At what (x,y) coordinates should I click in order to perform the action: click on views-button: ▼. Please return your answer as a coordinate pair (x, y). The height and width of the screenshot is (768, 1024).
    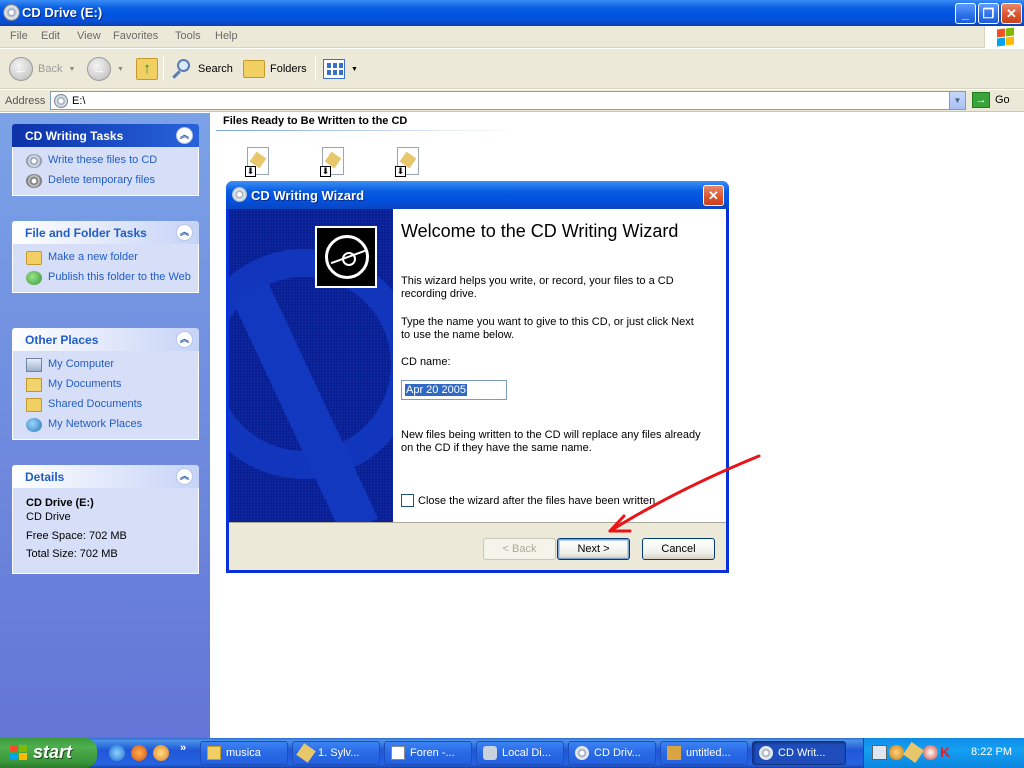
    Looking at the image, I should click on (340, 69).